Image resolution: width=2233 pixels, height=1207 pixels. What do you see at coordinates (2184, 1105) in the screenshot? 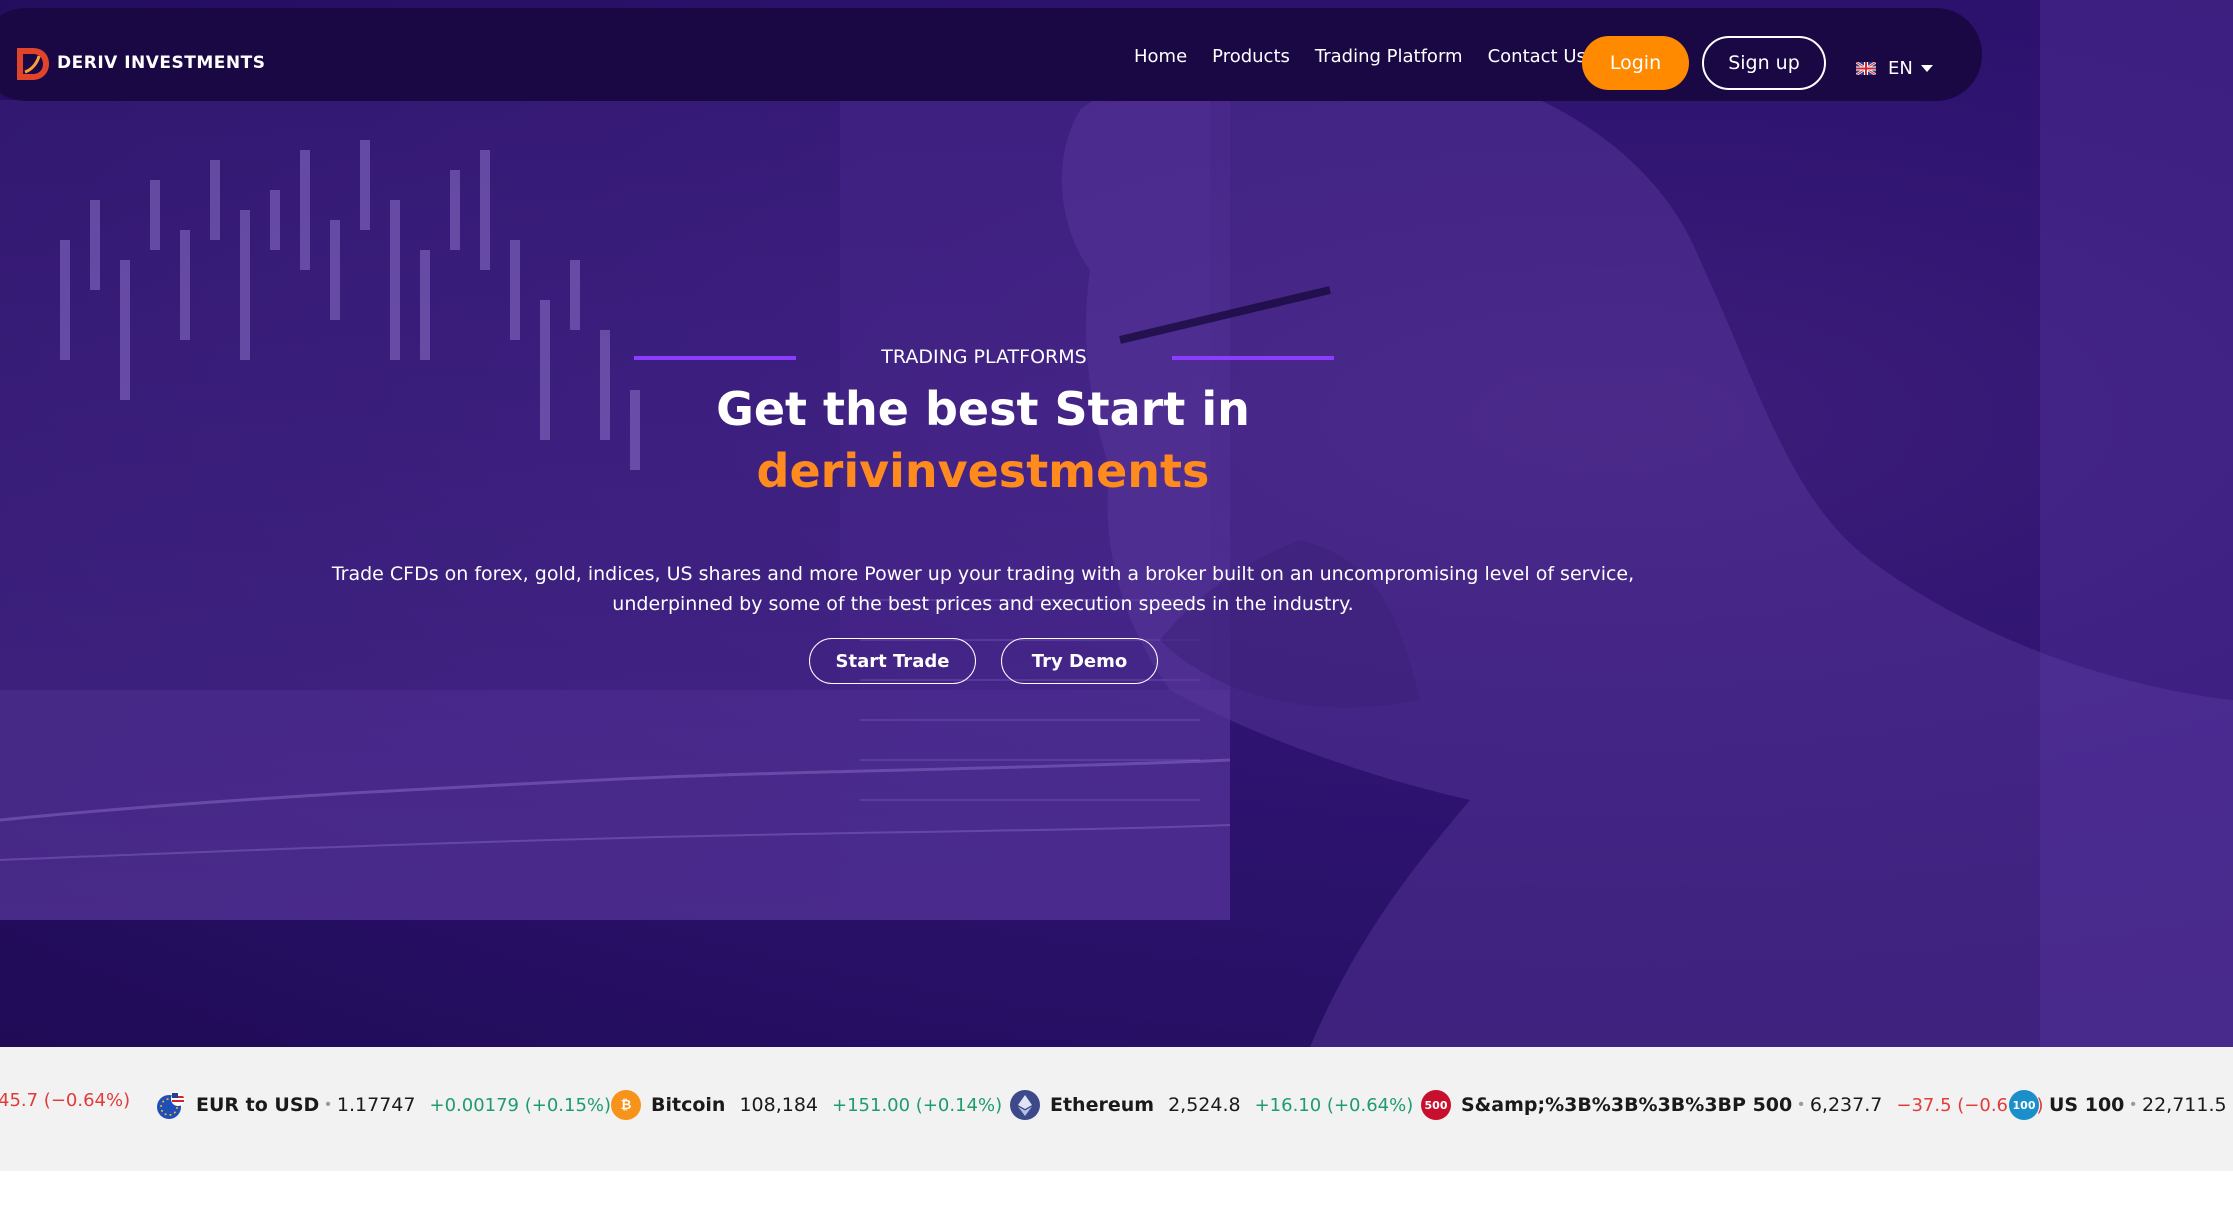
I see `ticker-price: 22,711.5` at bounding box center [2184, 1105].